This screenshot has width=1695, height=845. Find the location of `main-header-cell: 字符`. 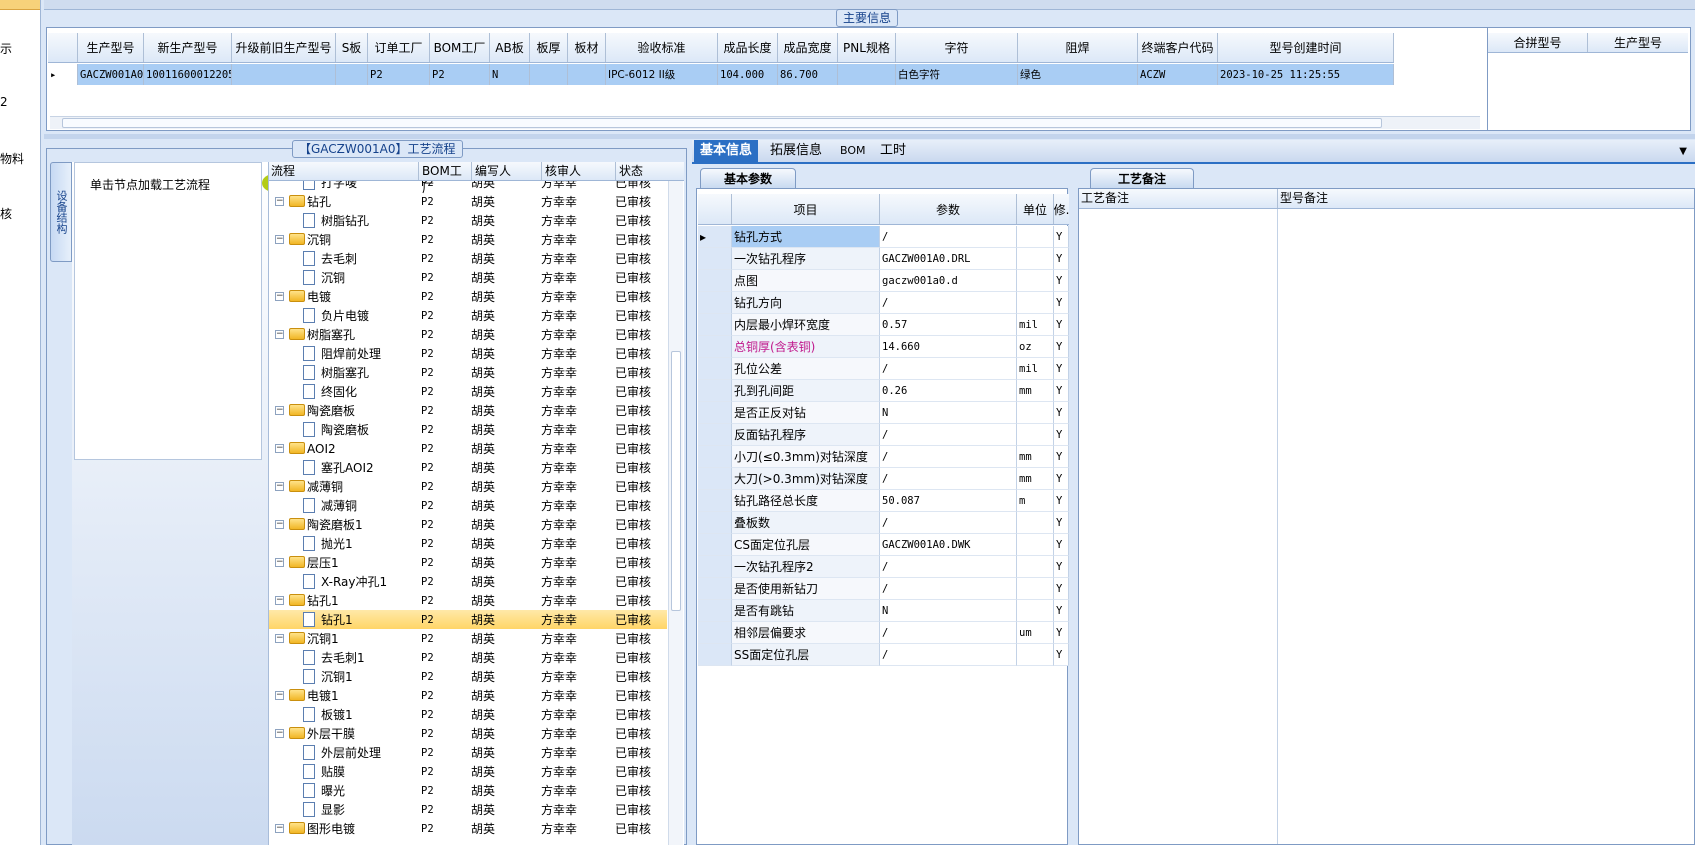

main-header-cell: 字符 is located at coordinates (957, 47).